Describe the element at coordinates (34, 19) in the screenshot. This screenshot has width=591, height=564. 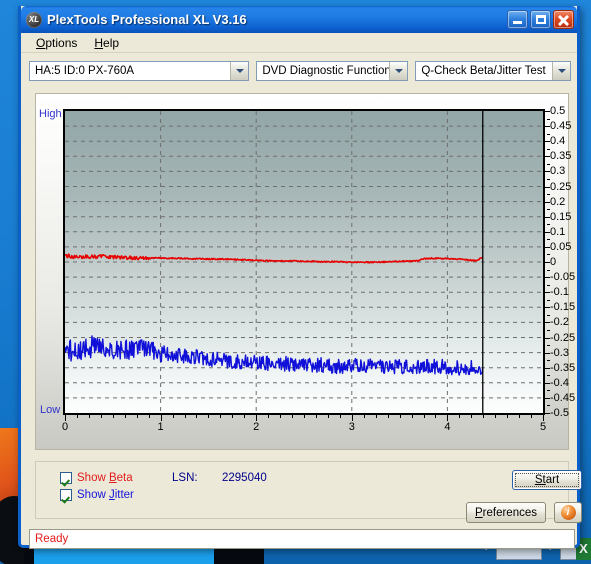
I see `app-logo-icon: XL` at that location.